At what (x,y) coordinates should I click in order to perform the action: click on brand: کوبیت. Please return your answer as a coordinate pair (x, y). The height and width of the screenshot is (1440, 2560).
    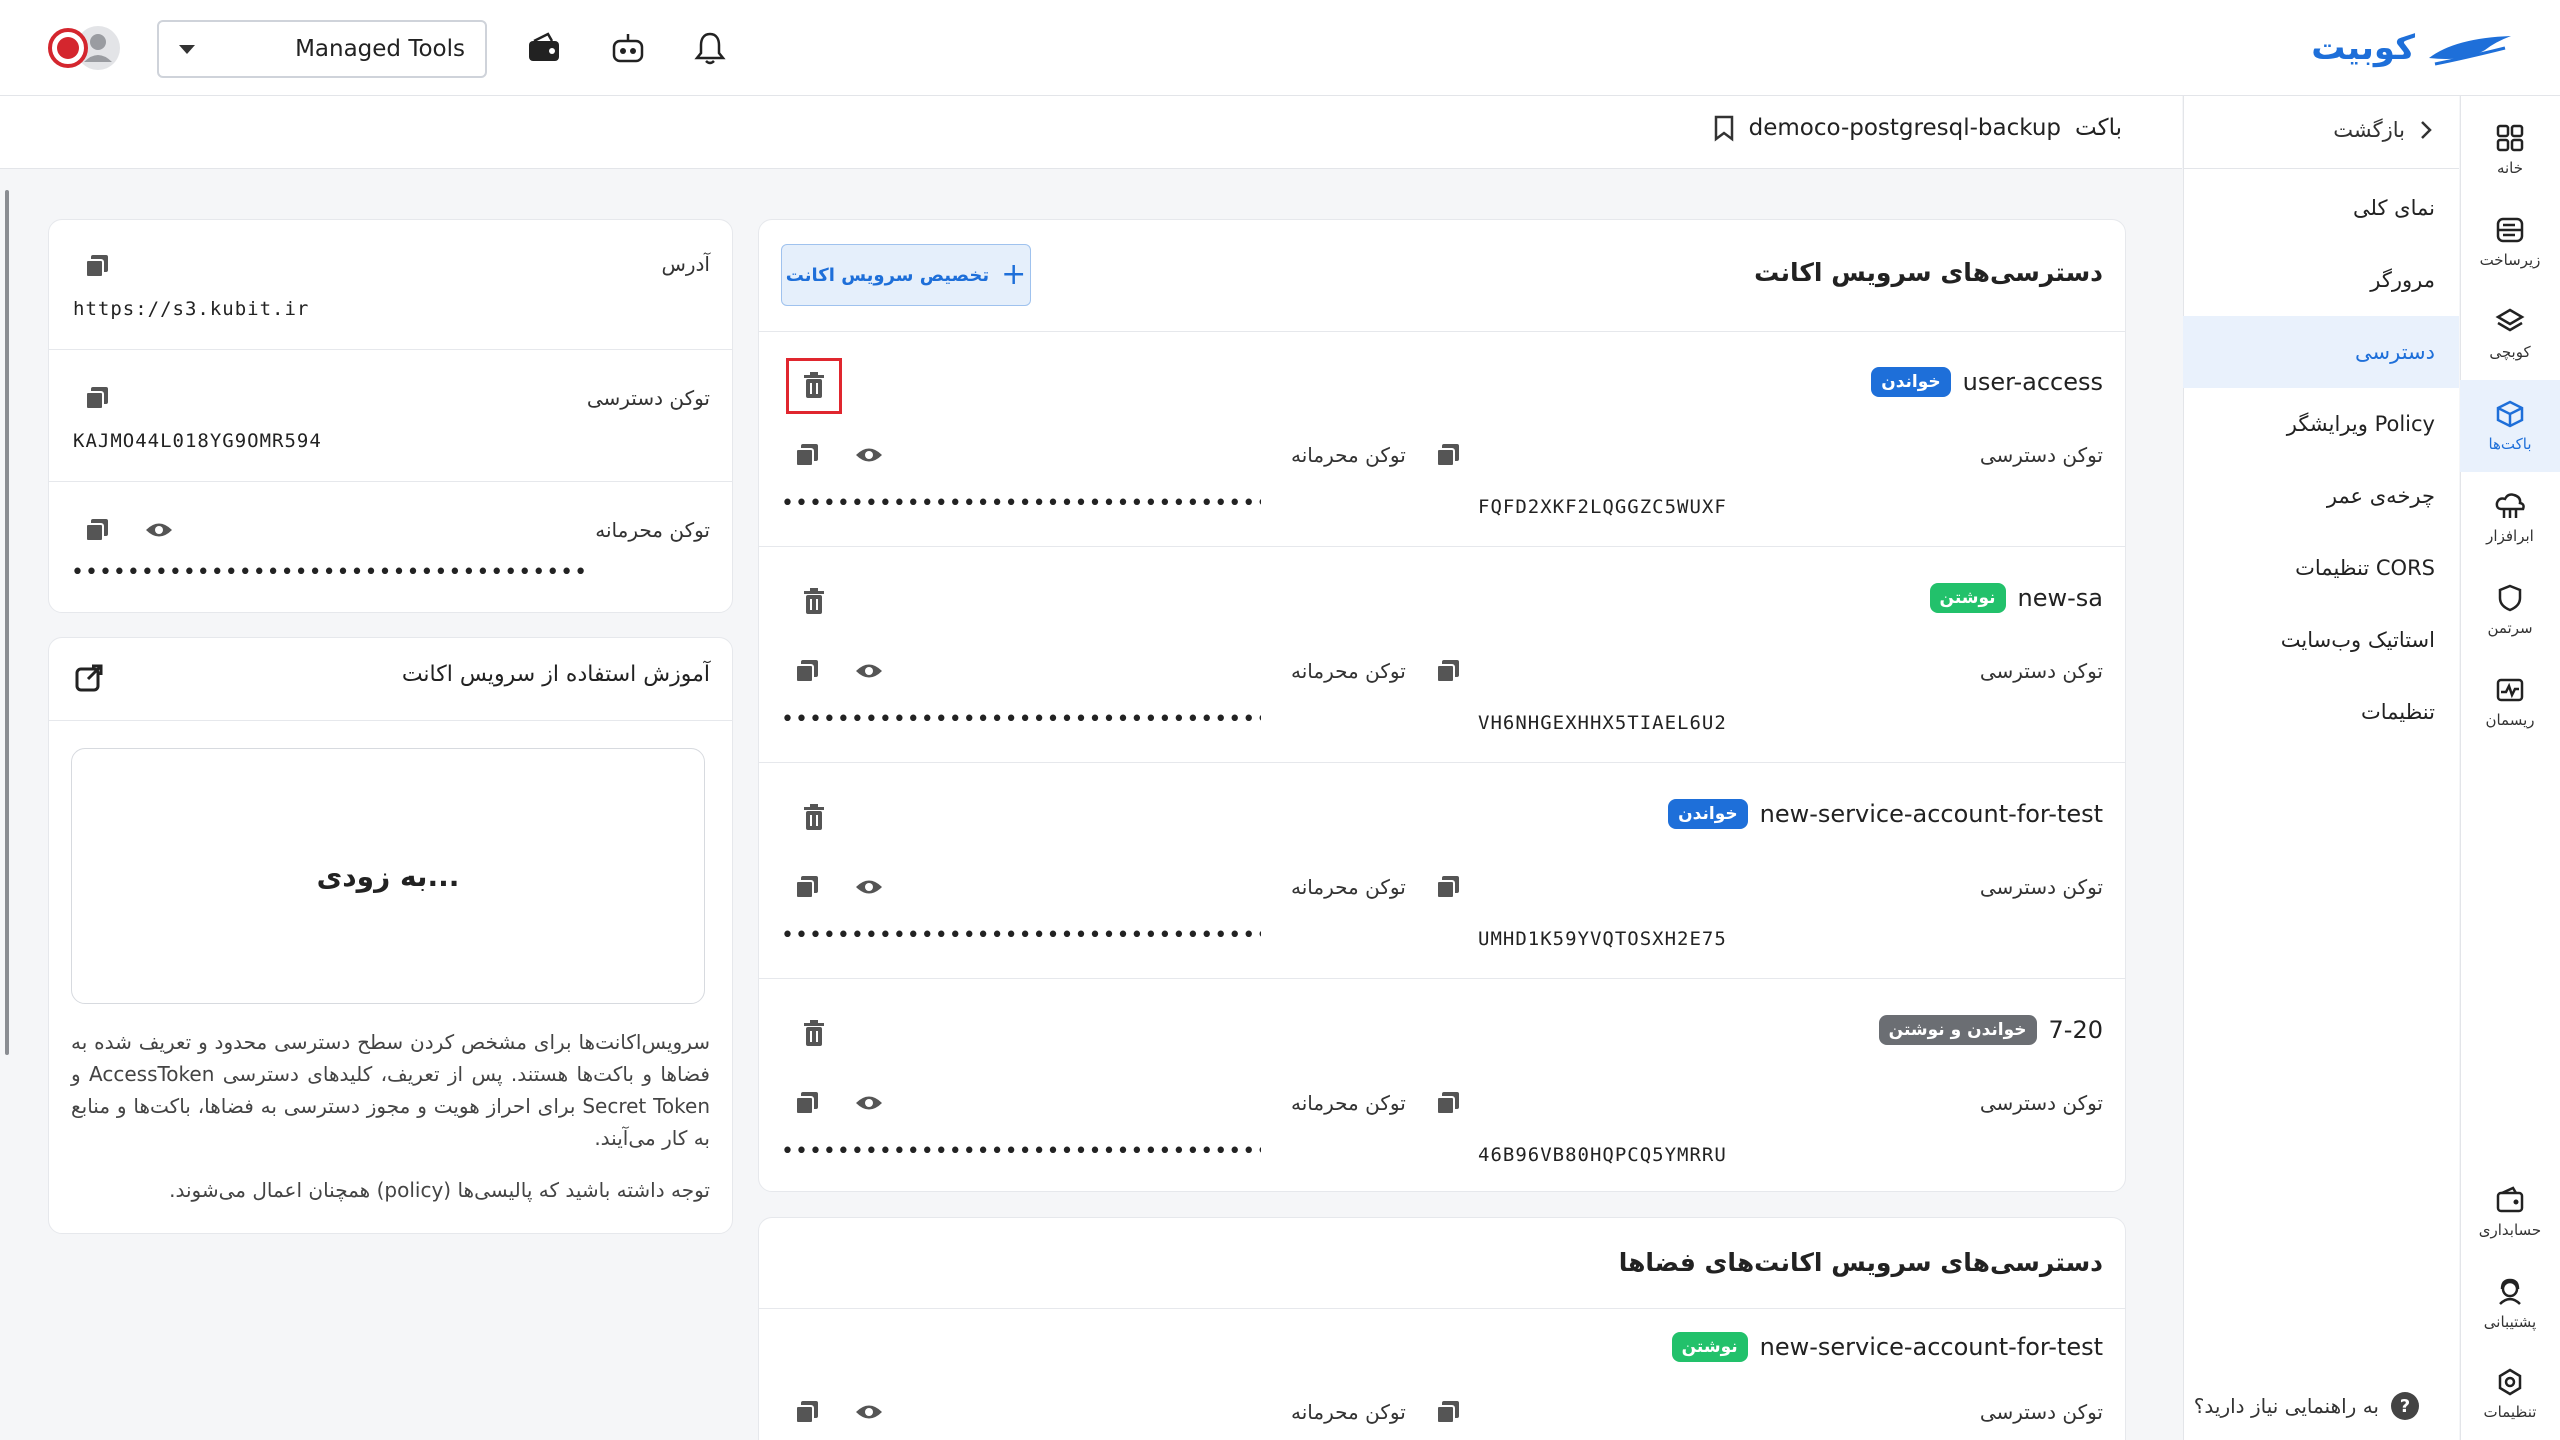
    Looking at the image, I should click on (2413, 48).